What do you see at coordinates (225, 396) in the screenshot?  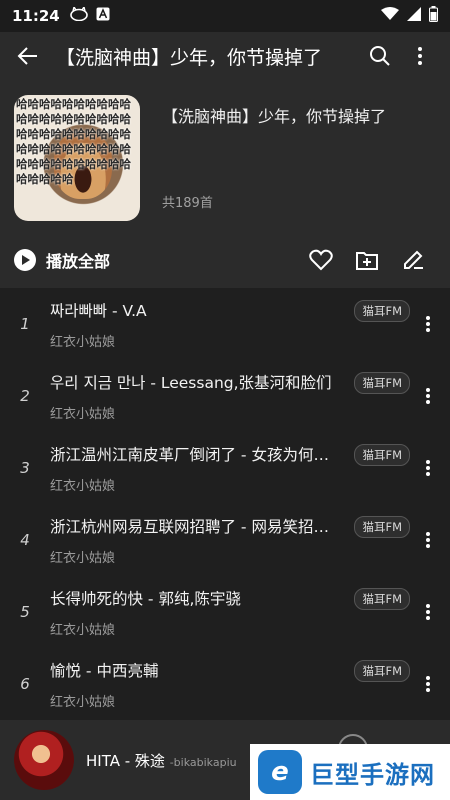 I see `song-row: 2 우리 지금 만나 - Leessang,张基河和脸们 红衣小姑娘 猫耳FM` at bounding box center [225, 396].